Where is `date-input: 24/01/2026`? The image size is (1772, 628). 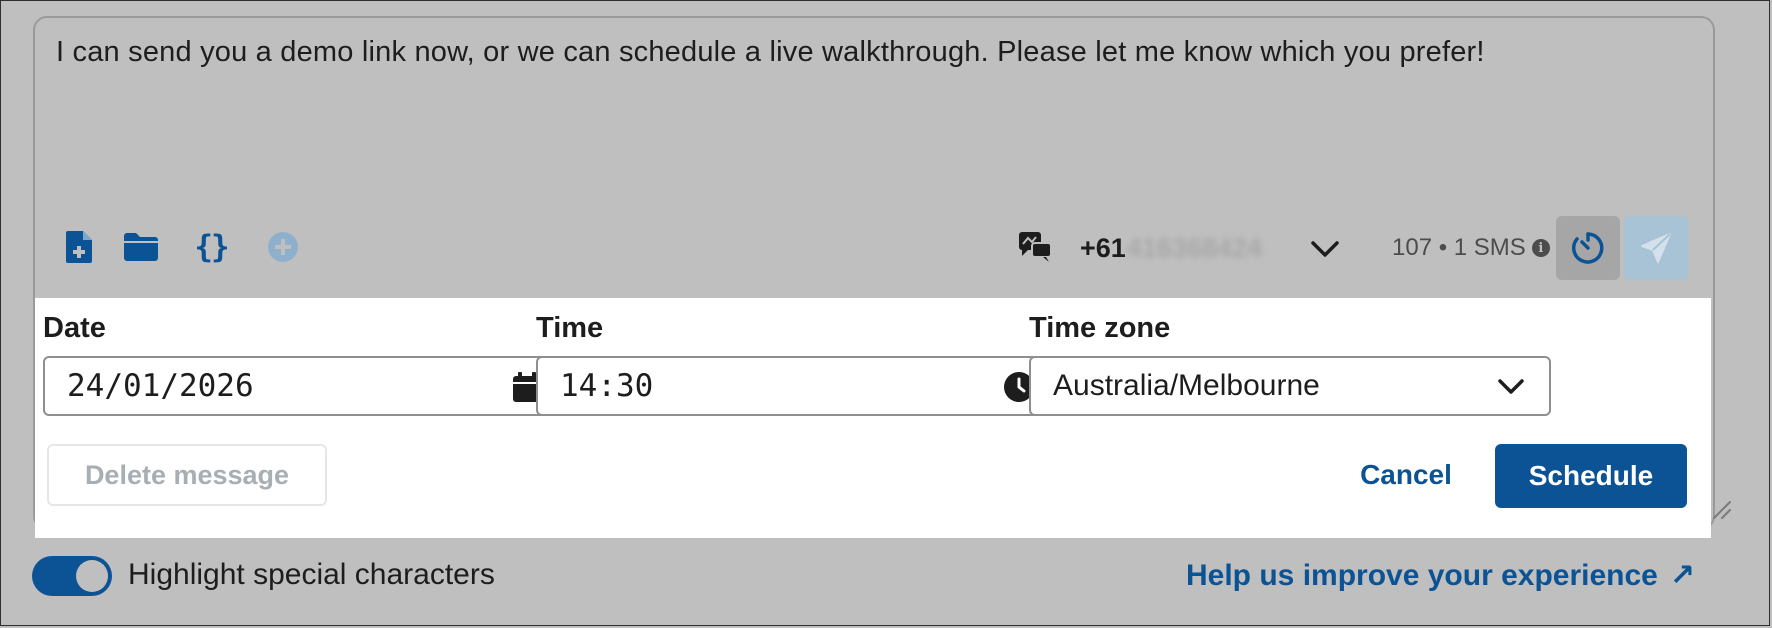 date-input: 24/01/2026 is located at coordinates (304, 386).